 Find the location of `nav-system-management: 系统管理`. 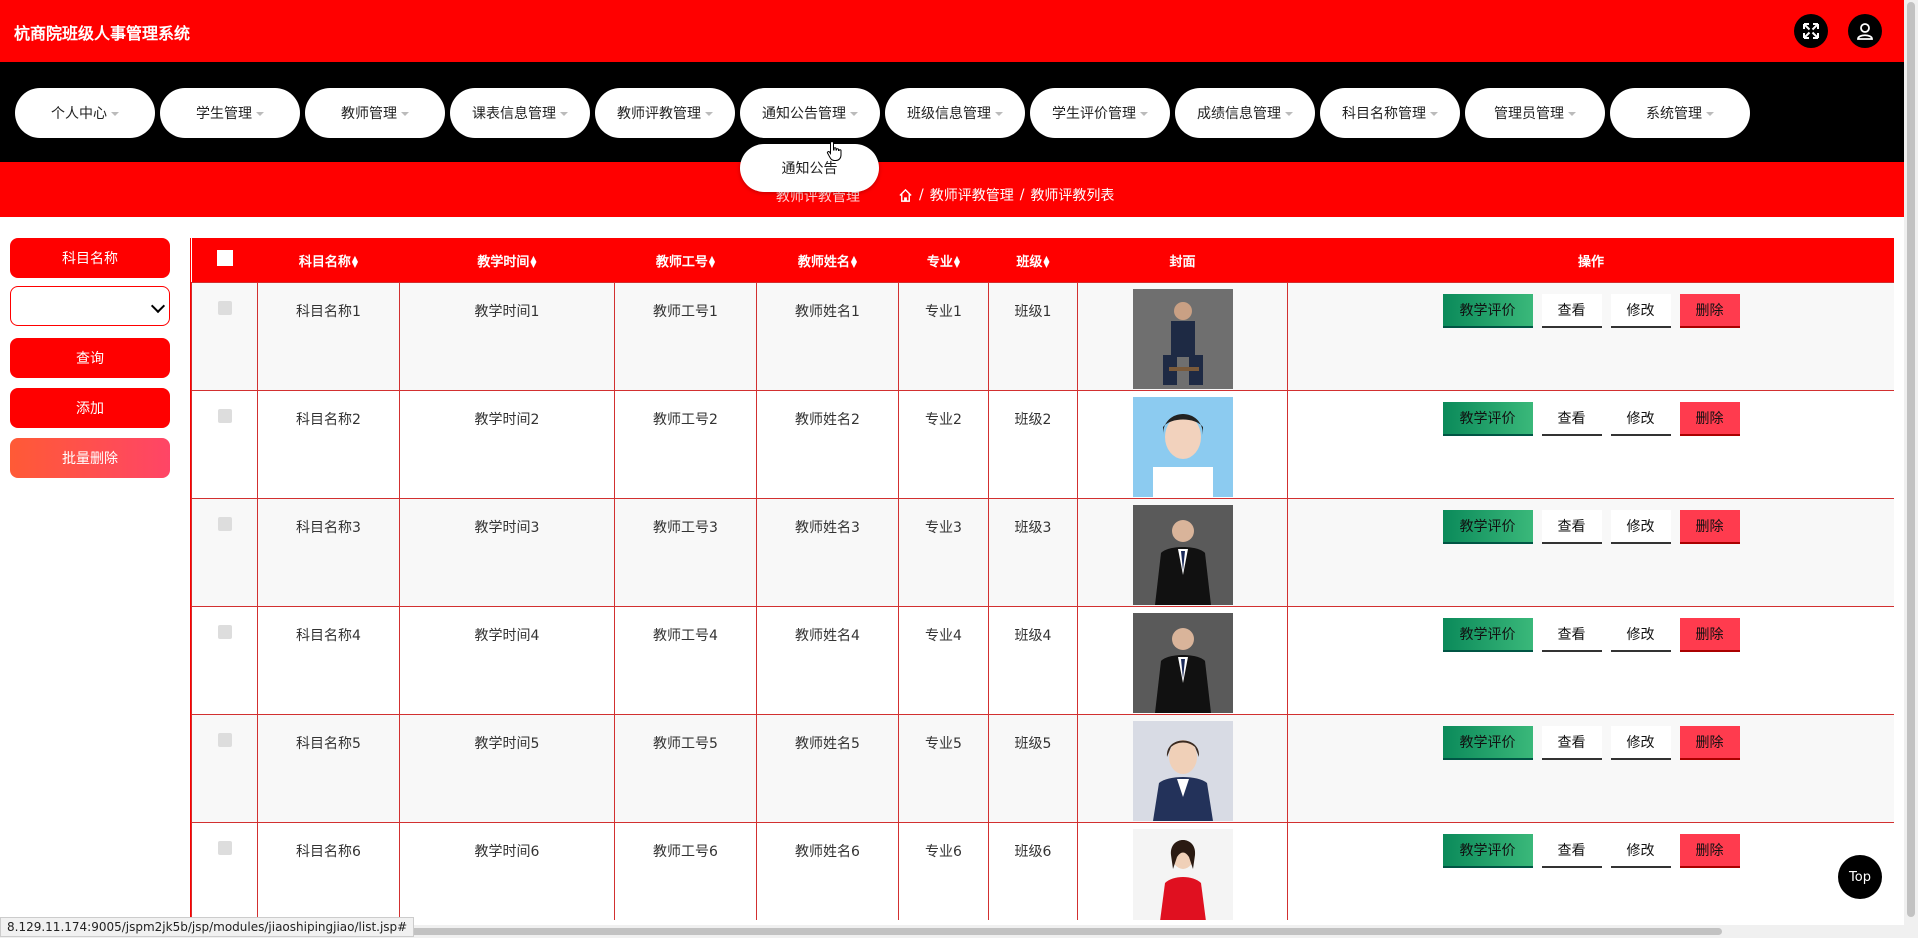

nav-system-management: 系统管理 is located at coordinates (1680, 113).